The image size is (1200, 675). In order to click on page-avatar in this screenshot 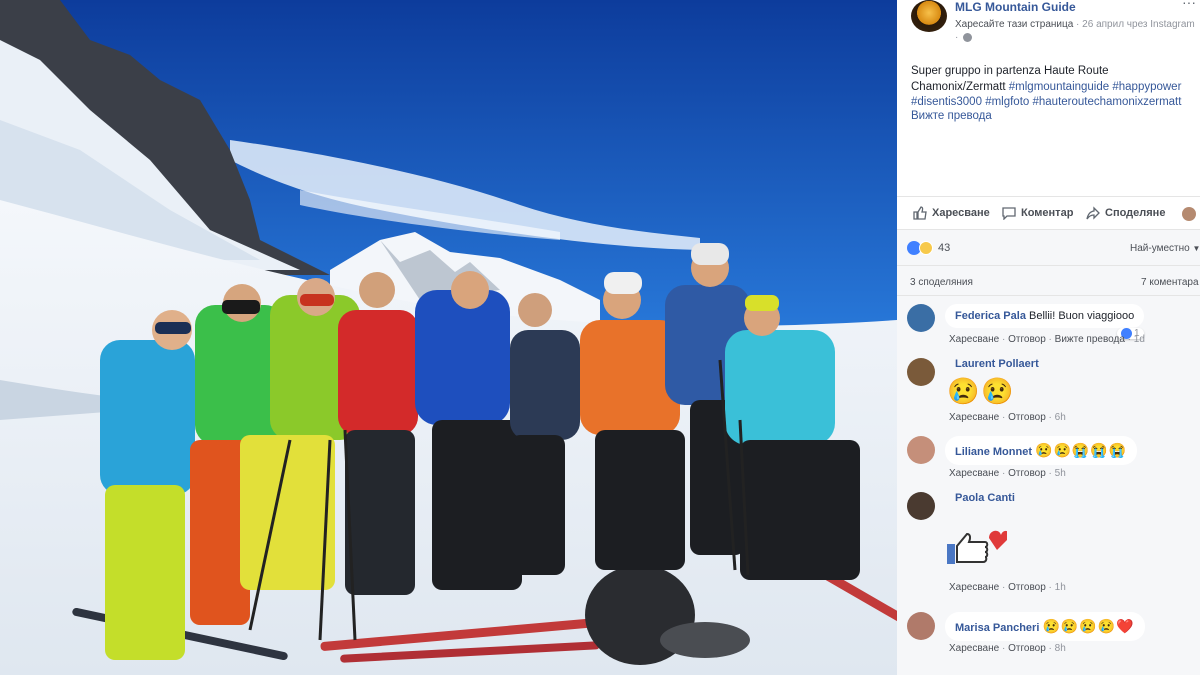, I will do `click(929, 16)`.